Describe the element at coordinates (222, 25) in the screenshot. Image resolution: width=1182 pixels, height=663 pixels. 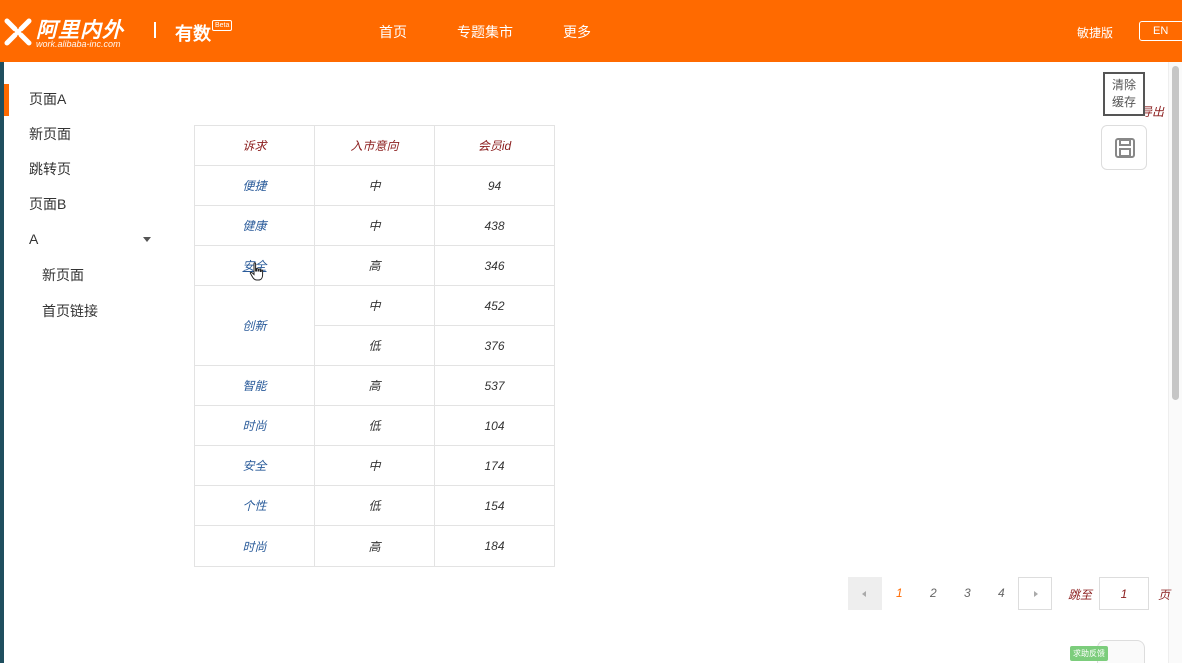
I see `beta-badge: Beta` at that location.